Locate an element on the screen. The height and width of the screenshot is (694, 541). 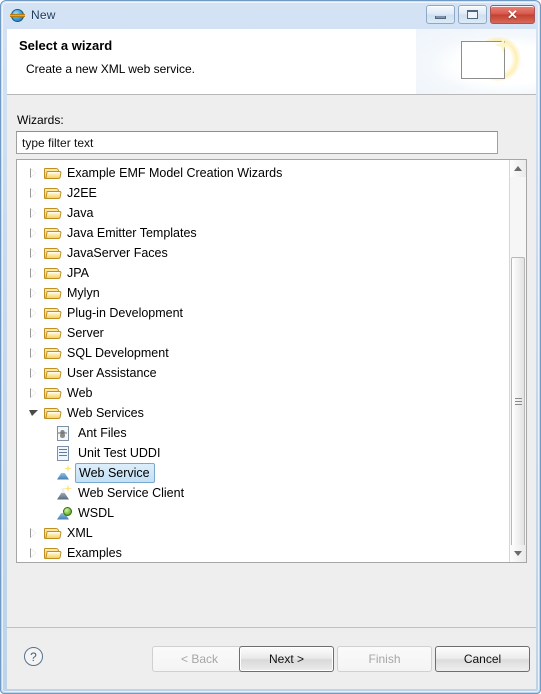
tree-row: Ant Files is located at coordinates (263, 433).